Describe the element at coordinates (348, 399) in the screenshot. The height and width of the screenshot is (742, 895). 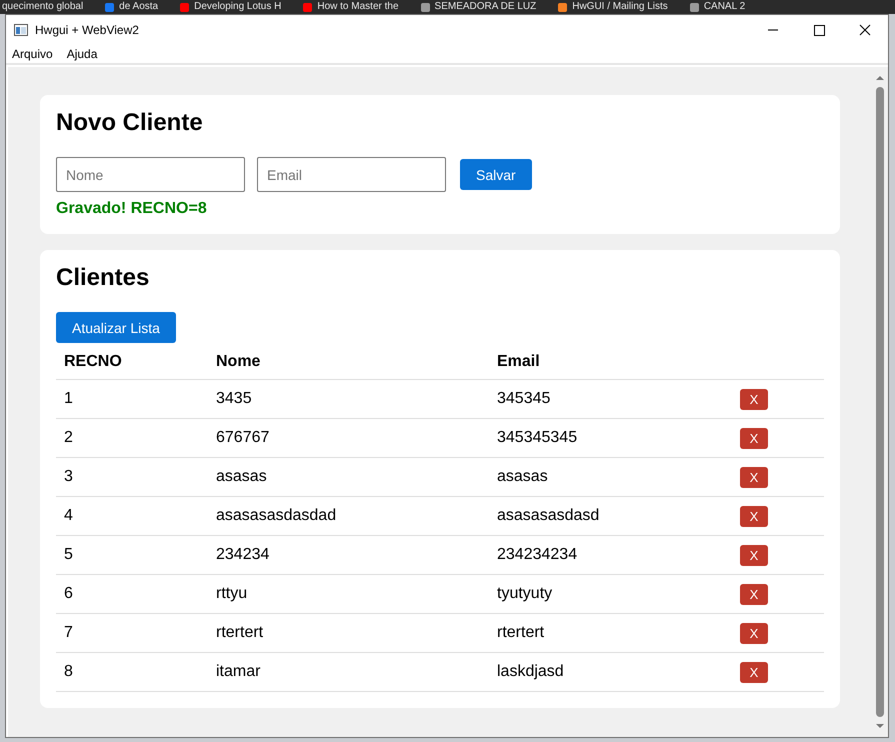
I see `table-cell: 3435` at that location.